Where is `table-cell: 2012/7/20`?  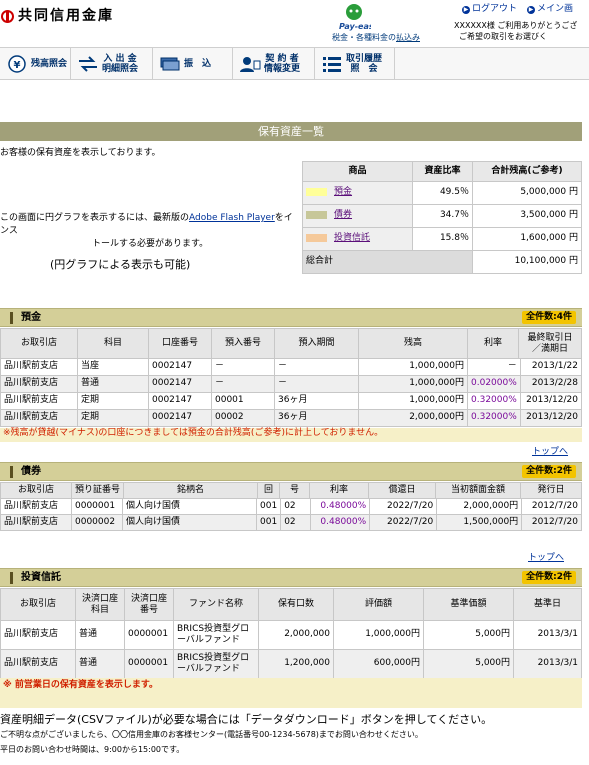
table-cell: 2012/7/20 is located at coordinates (551, 506).